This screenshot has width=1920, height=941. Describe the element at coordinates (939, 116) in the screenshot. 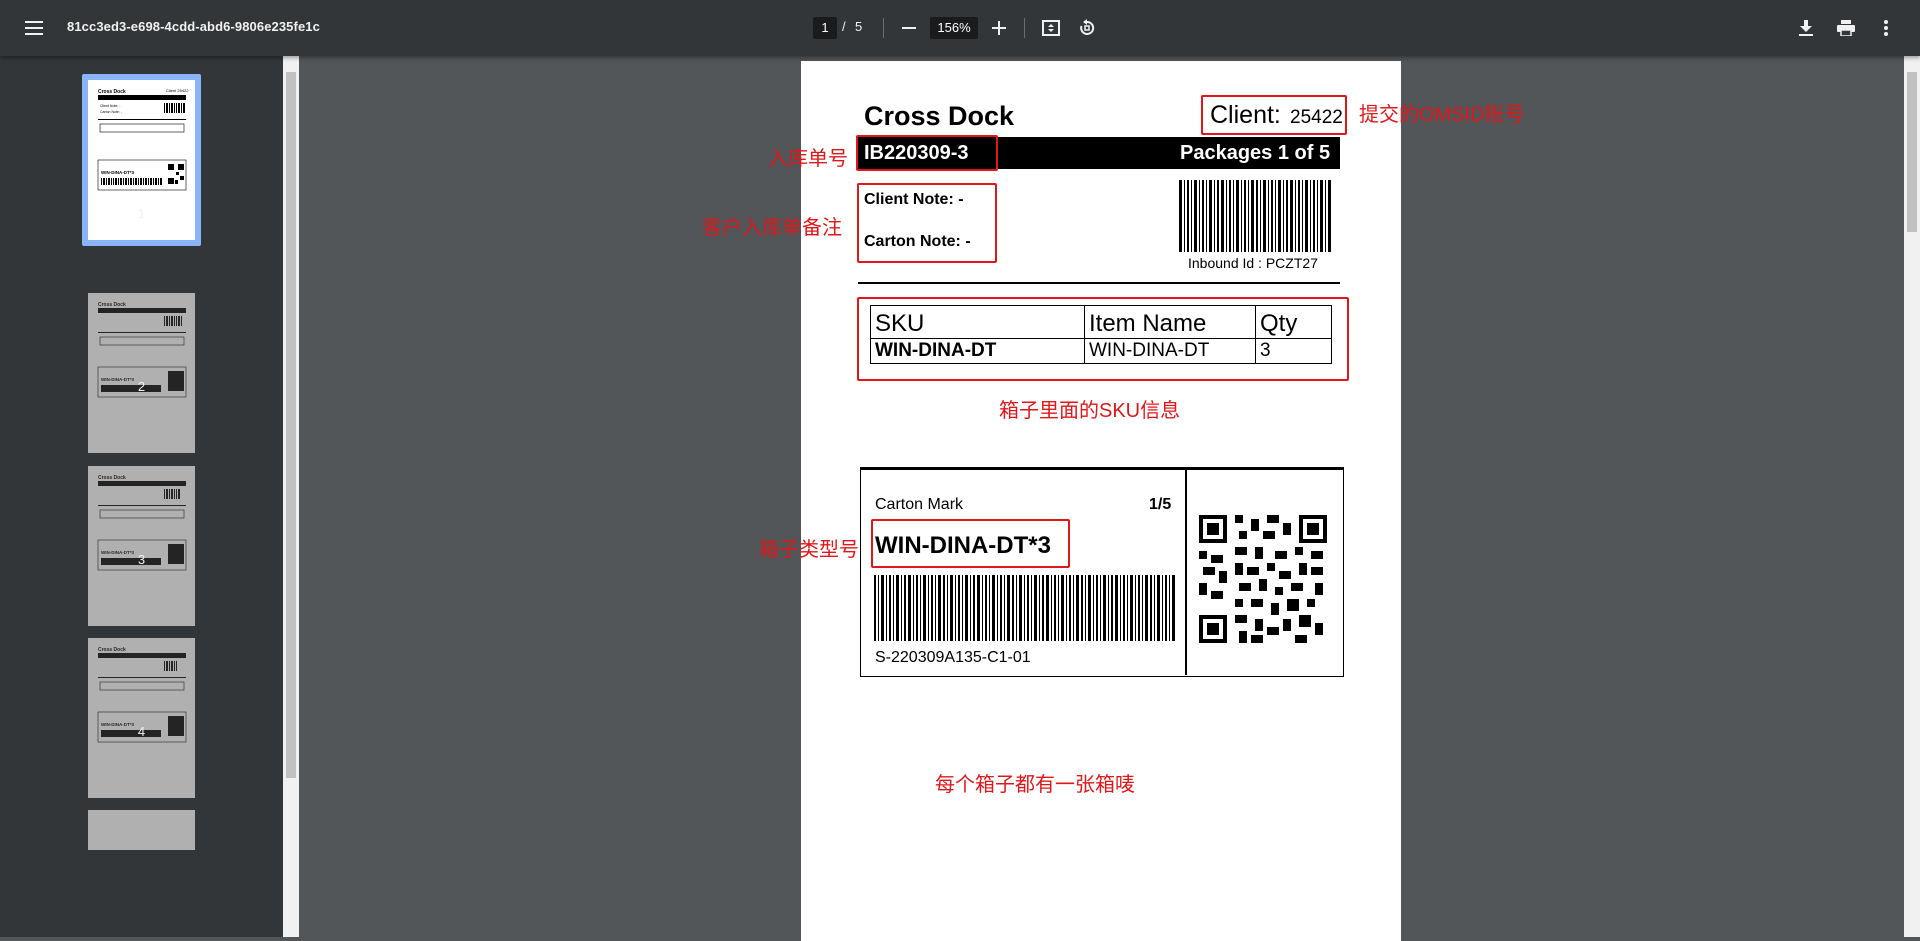

I see `label-title: Cross Dock` at that location.